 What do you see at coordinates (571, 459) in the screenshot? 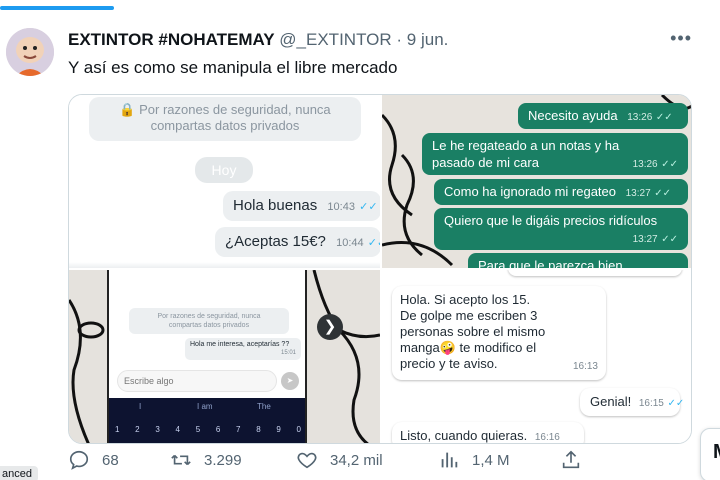
I see `share-icon` at bounding box center [571, 459].